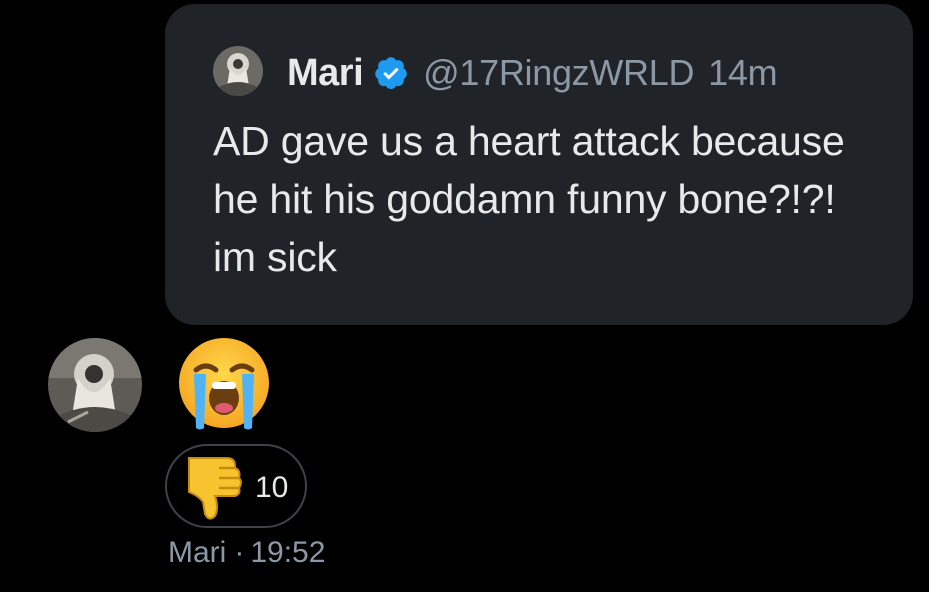 This screenshot has width=929, height=592. What do you see at coordinates (215, 488) in the screenshot?
I see `thumbs-down-icon` at bounding box center [215, 488].